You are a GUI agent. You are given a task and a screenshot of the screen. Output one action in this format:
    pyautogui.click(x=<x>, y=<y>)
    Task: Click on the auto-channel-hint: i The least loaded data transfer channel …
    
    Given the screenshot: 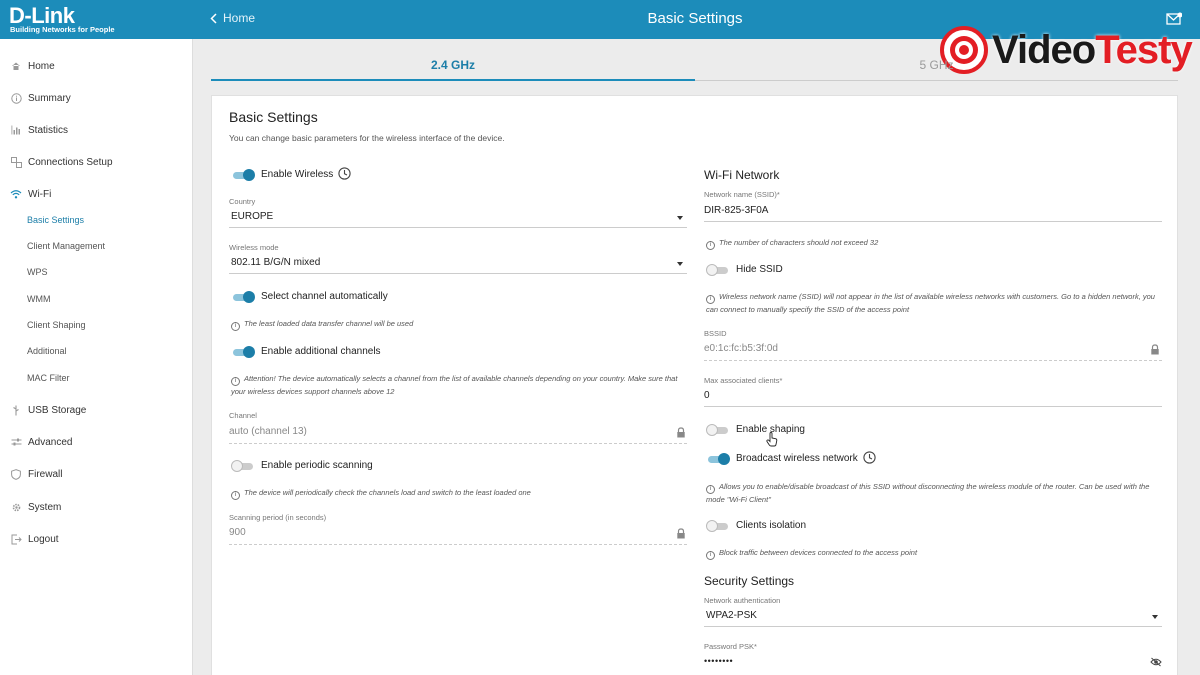 What is the action you would take?
    pyautogui.click(x=322, y=324)
    